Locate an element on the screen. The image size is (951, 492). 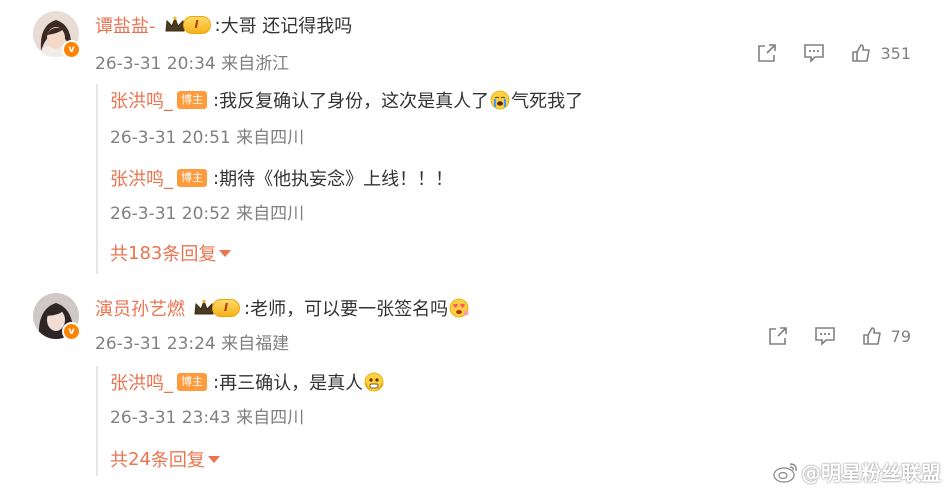
reply-text-after: 气死我了 is located at coordinates (547, 101).